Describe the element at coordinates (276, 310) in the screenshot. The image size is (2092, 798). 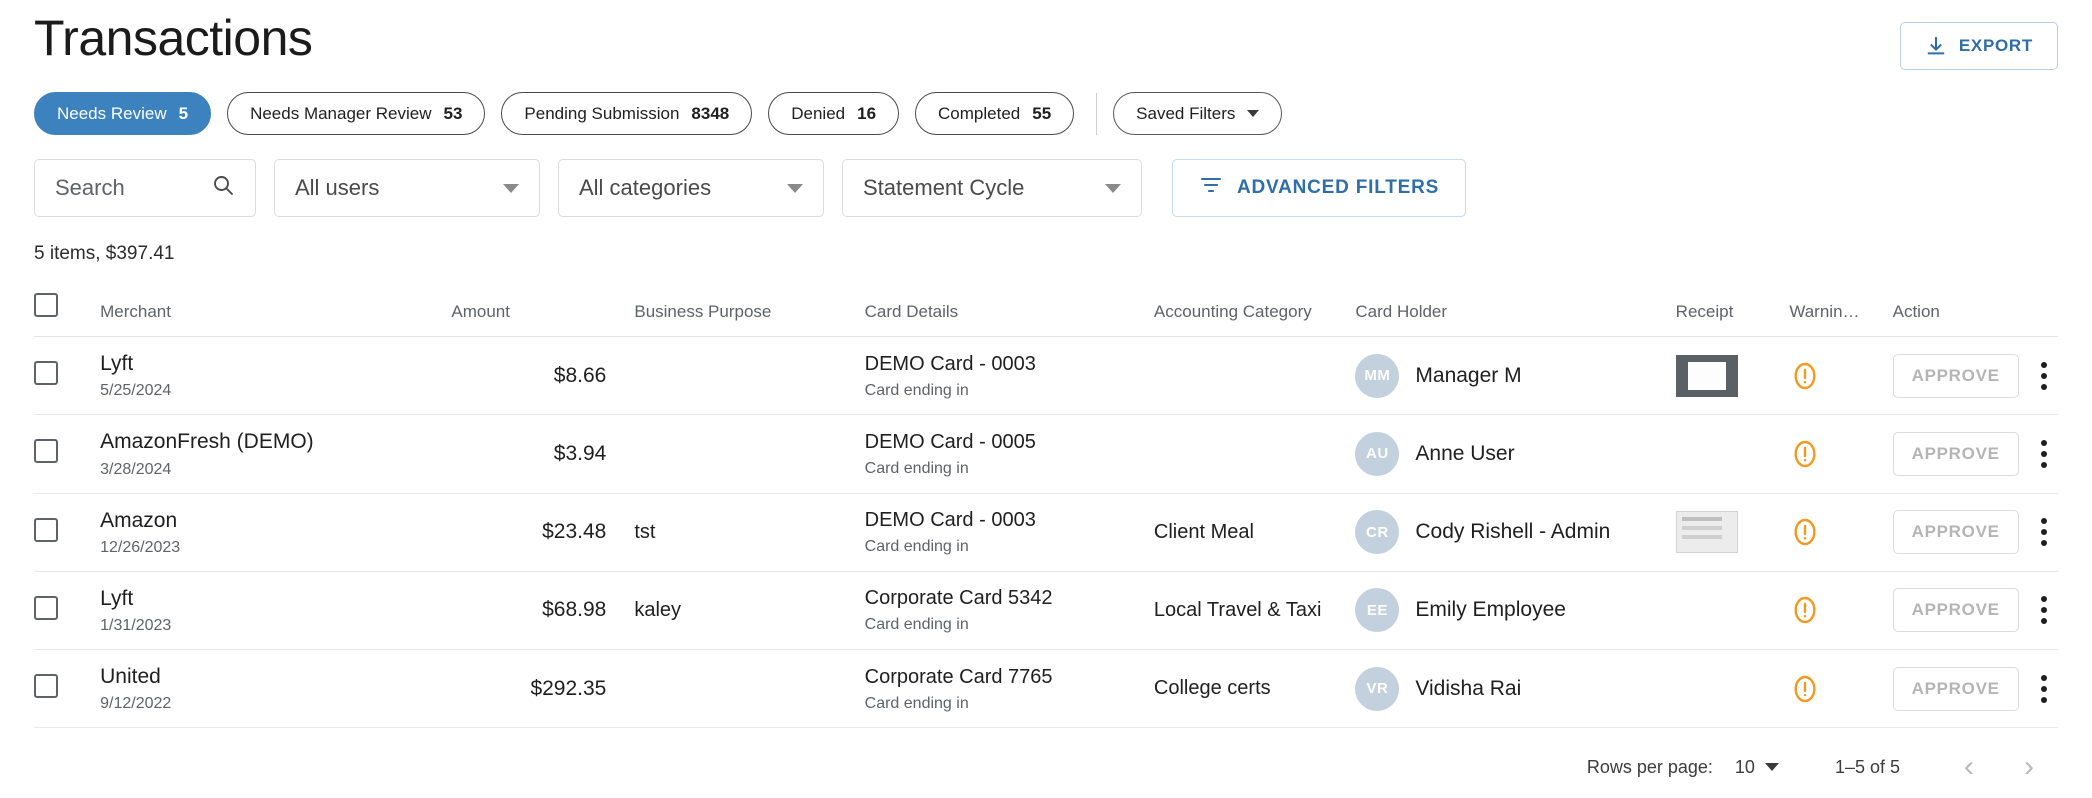
I see `col-header-merchant: Merchant` at that location.